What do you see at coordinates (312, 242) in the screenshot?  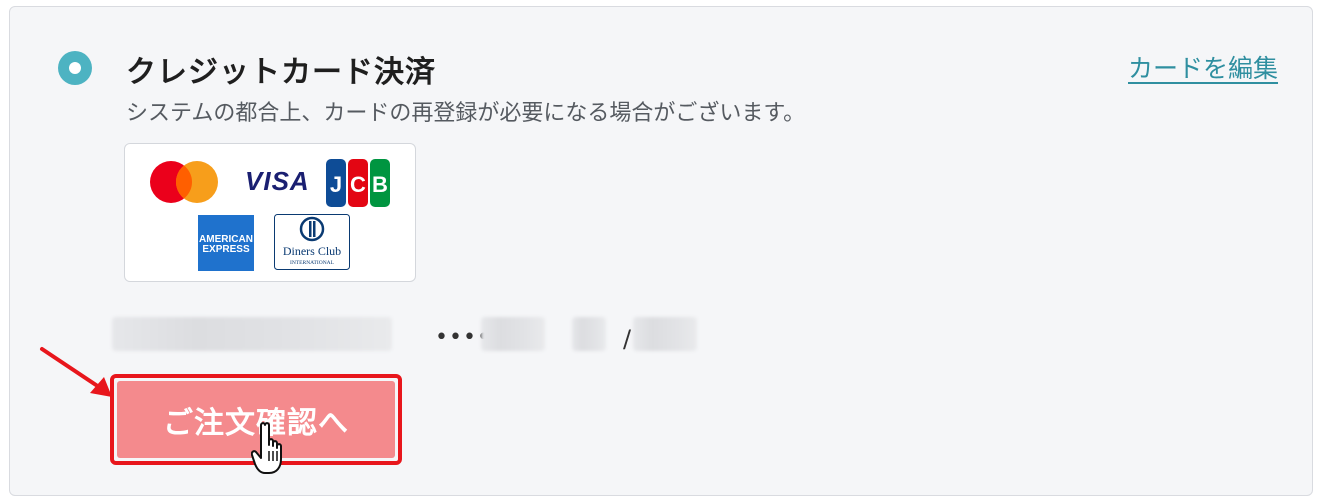 I see `diners-club-logo: Diners Club INTERNATIONAL` at bounding box center [312, 242].